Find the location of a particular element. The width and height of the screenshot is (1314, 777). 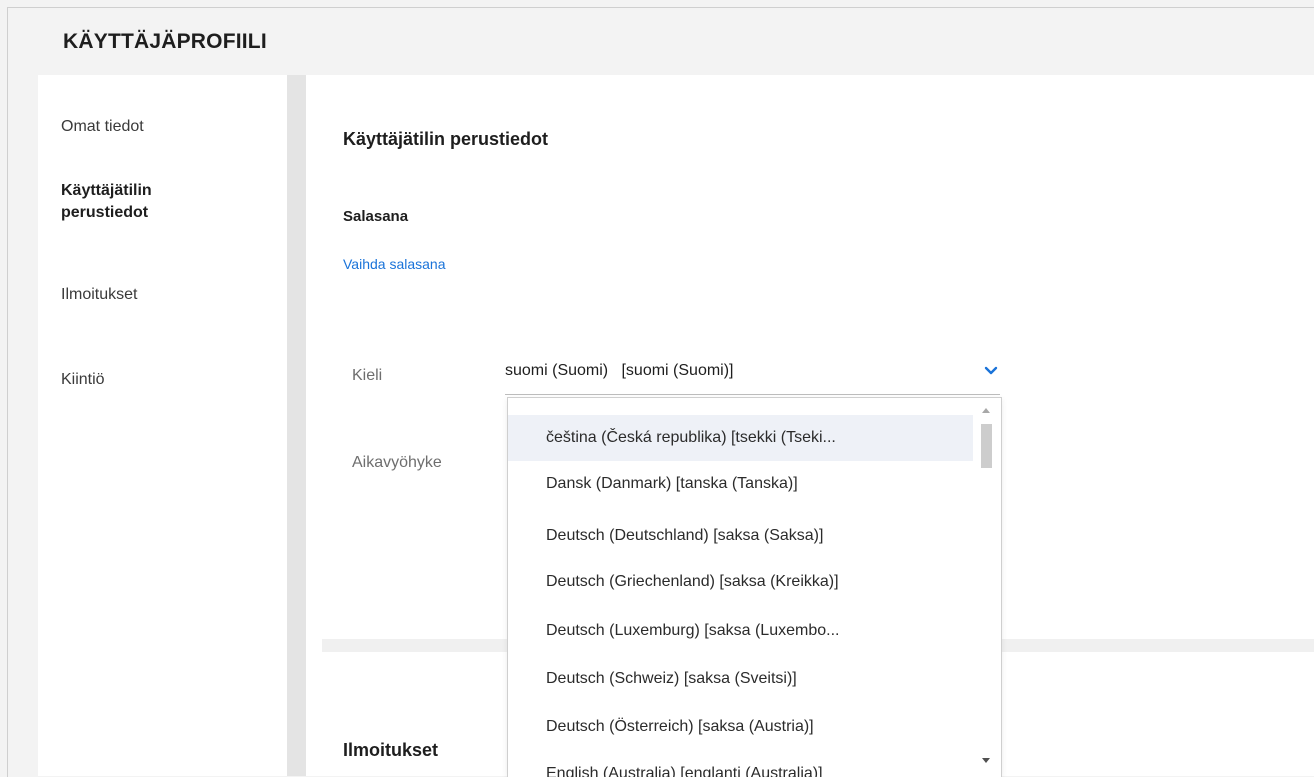

sidebar-item-kayttajatilin-perustiedot: Käyttäjätilin perustiedot is located at coordinates (146, 202).